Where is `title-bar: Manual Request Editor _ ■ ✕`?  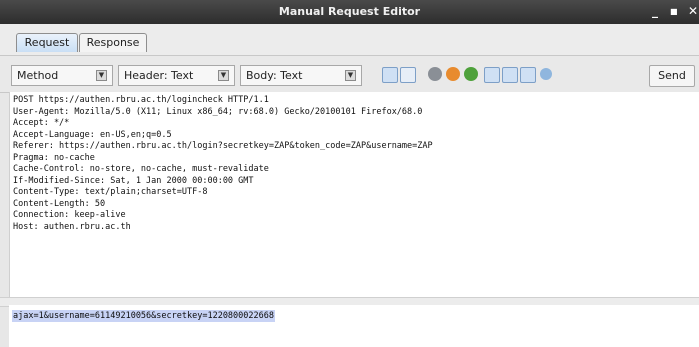 title-bar: Manual Request Editor _ ■ ✕ is located at coordinates (349, 12).